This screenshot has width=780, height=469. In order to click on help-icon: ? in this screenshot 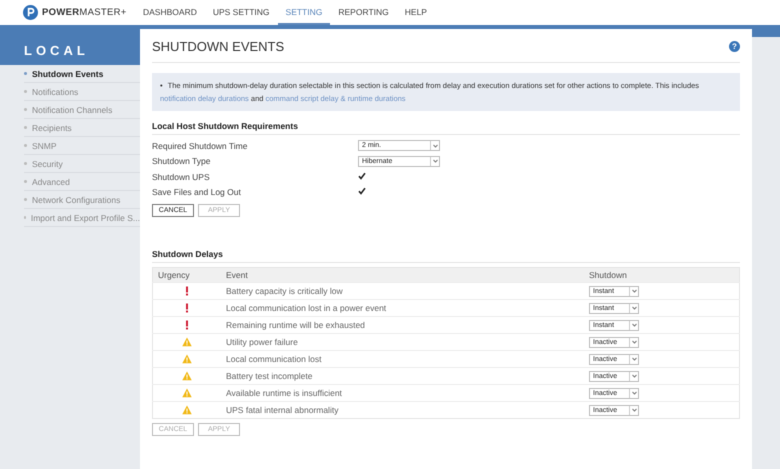, I will do `click(734, 46)`.